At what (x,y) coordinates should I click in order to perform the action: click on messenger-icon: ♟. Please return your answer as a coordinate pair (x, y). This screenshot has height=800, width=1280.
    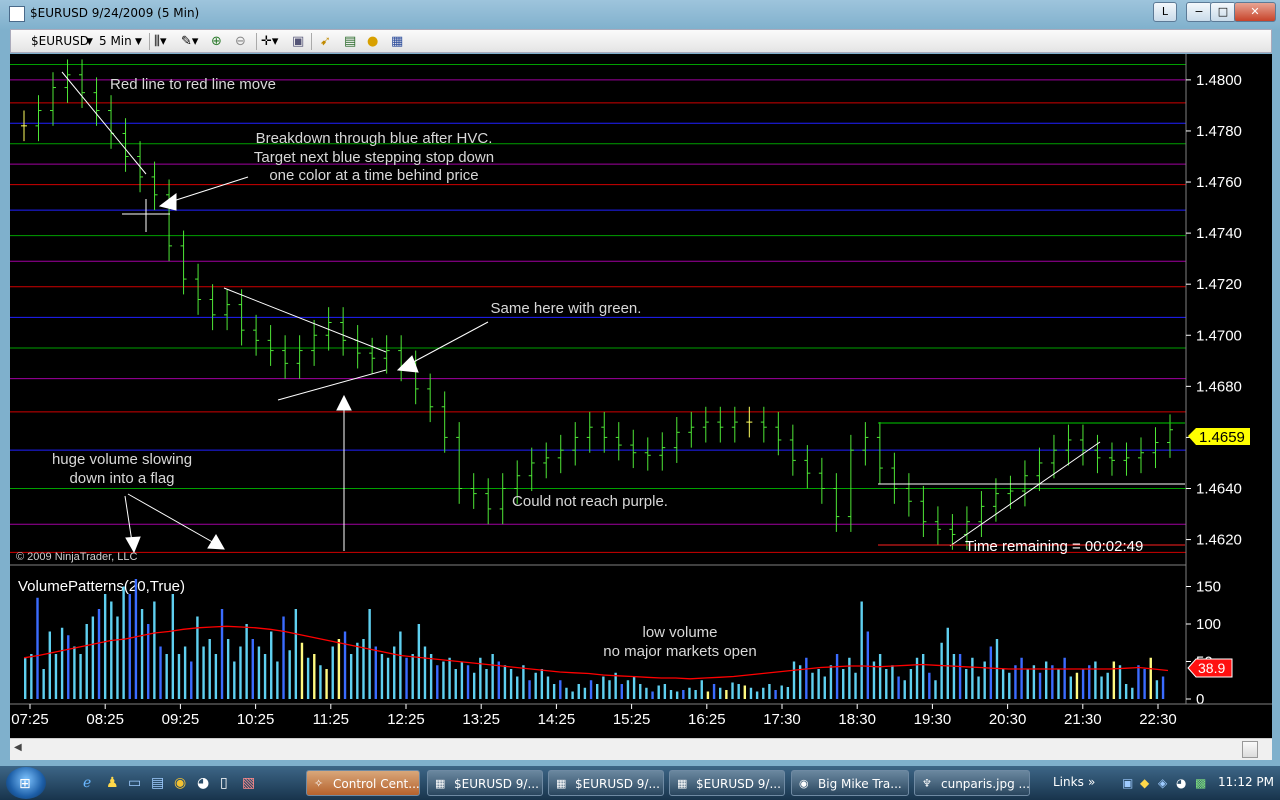
    Looking at the image, I should click on (112, 783).